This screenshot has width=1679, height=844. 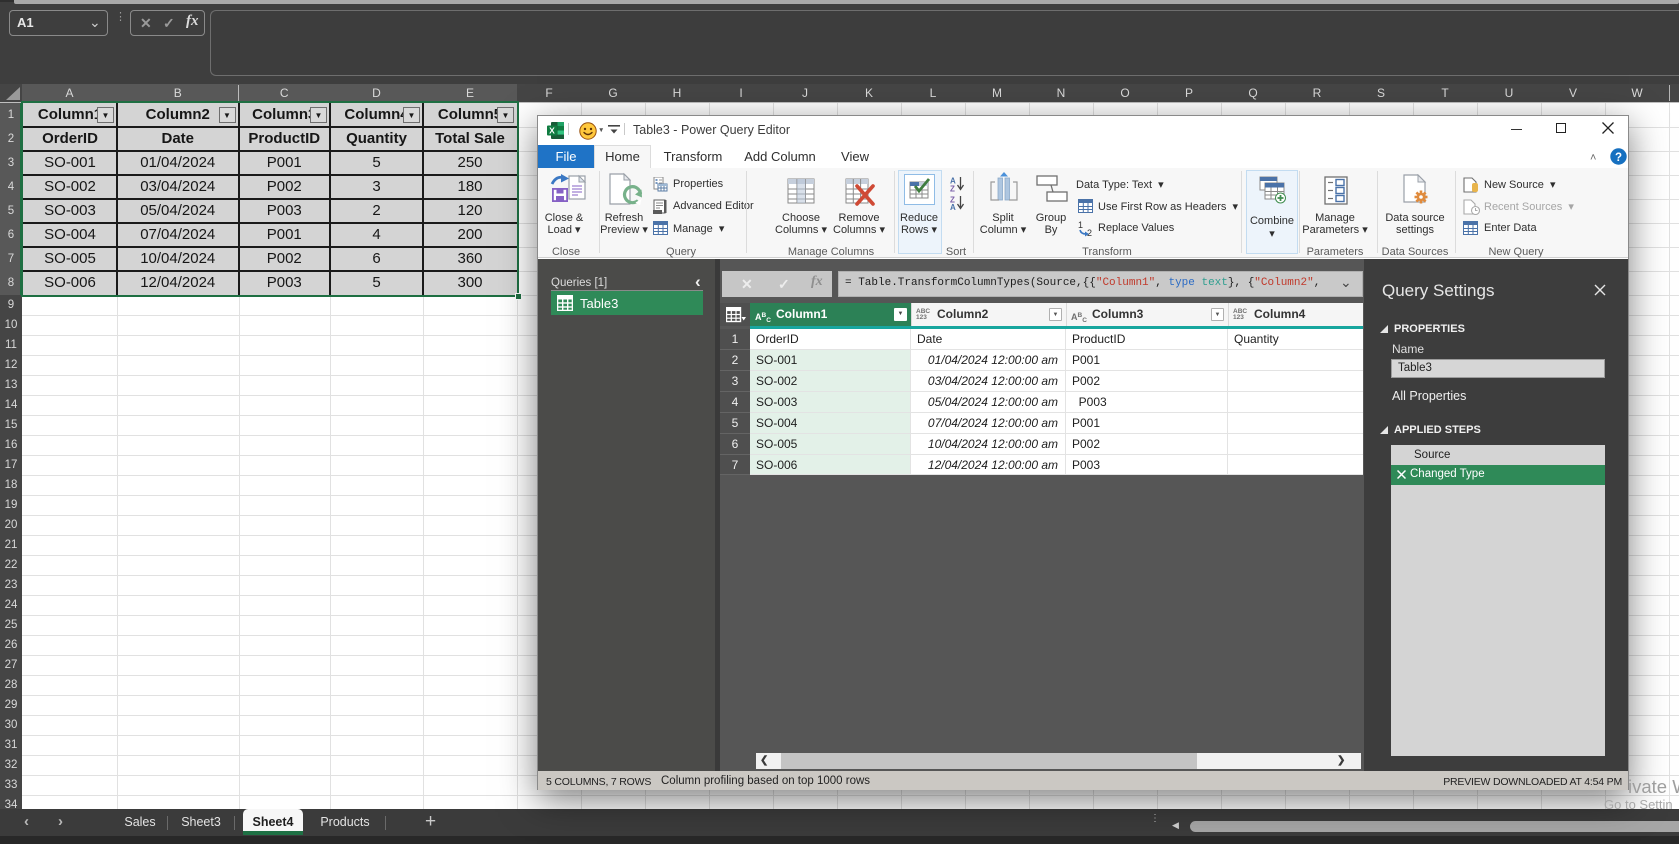 What do you see at coordinates (952, 189) in the screenshot?
I see `svg-text: Z` at bounding box center [952, 189].